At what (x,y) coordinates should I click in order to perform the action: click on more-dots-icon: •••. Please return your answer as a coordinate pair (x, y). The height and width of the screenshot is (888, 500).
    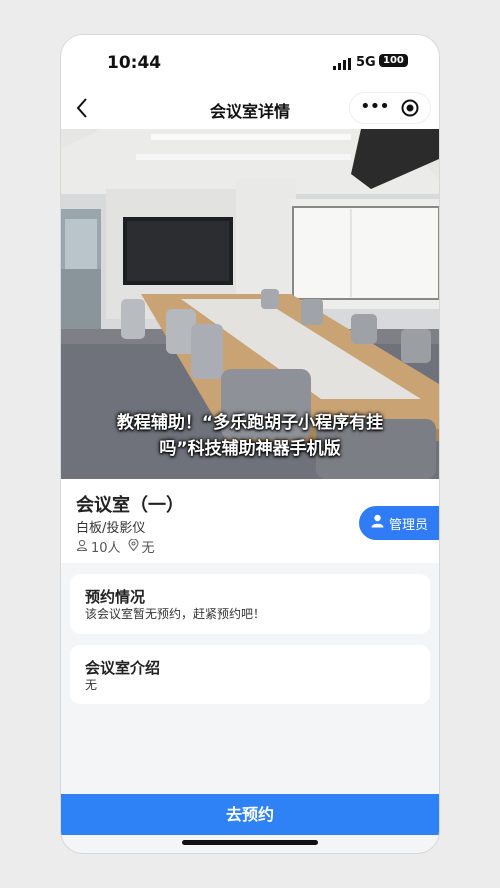
    Looking at the image, I should click on (375, 107).